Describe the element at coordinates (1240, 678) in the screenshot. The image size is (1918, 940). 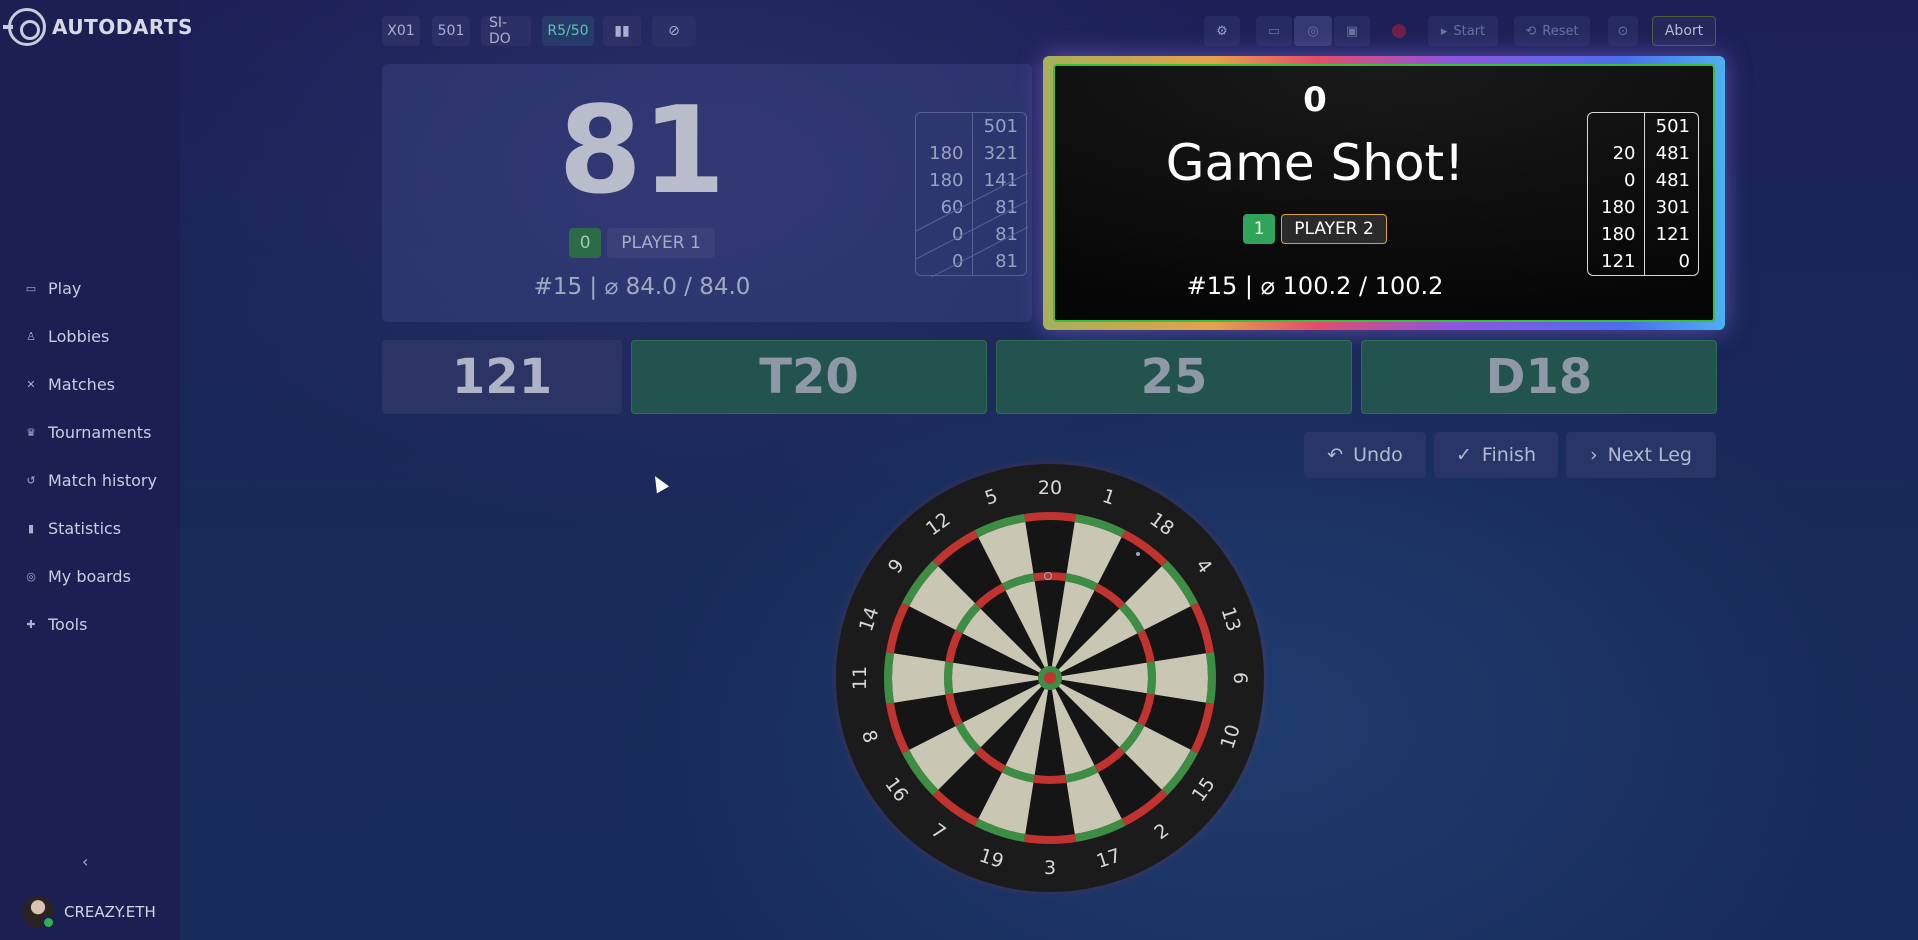
I see `board-number: 6` at that location.